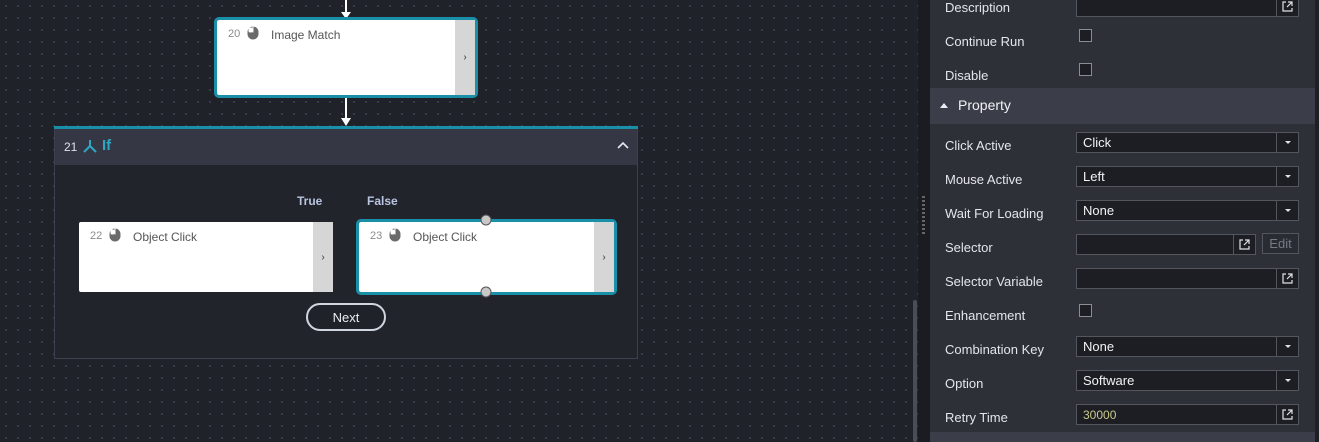  I want to click on row-disable: Disable, so click(1122, 75).